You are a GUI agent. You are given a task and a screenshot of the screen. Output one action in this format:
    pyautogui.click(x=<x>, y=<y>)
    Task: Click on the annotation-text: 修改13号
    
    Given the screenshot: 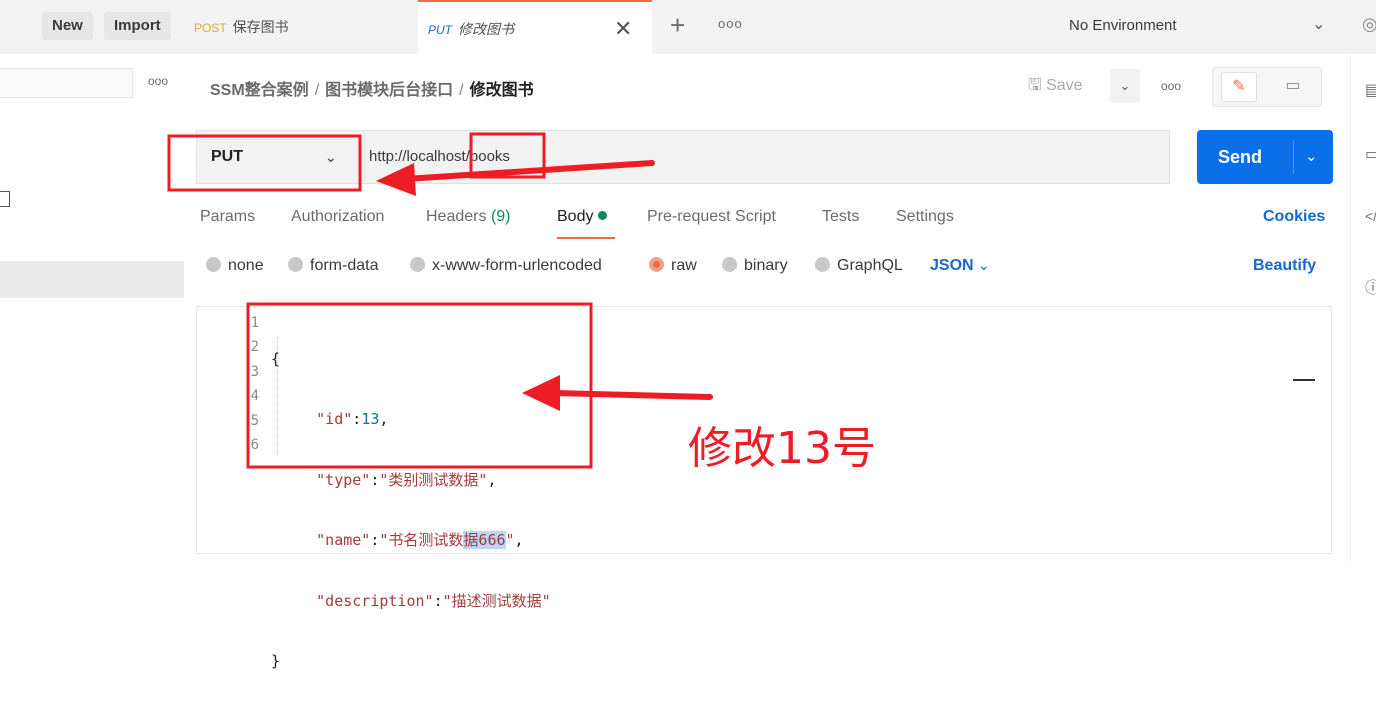 What is the action you would take?
    pyautogui.click(x=782, y=448)
    